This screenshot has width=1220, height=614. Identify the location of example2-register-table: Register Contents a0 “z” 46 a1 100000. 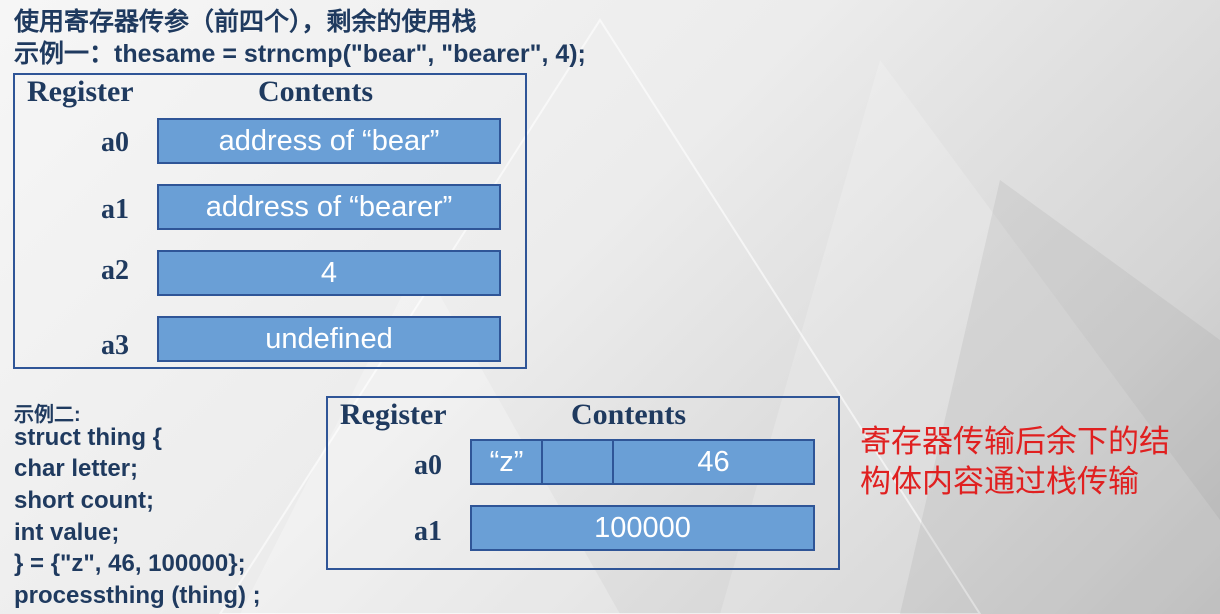
(583, 483).